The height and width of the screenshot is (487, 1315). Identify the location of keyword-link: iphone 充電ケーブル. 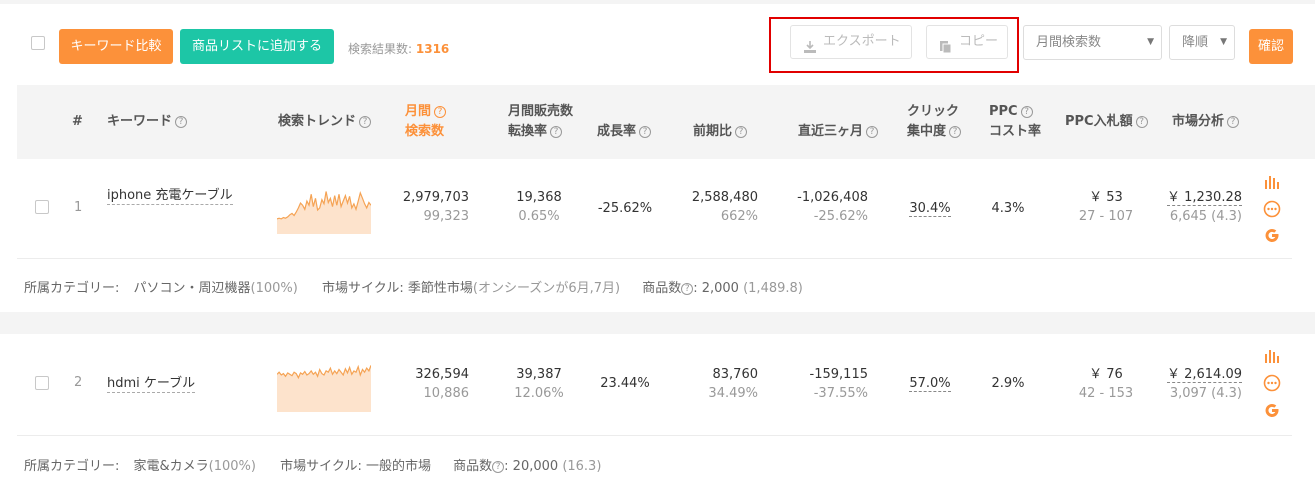
(170, 196).